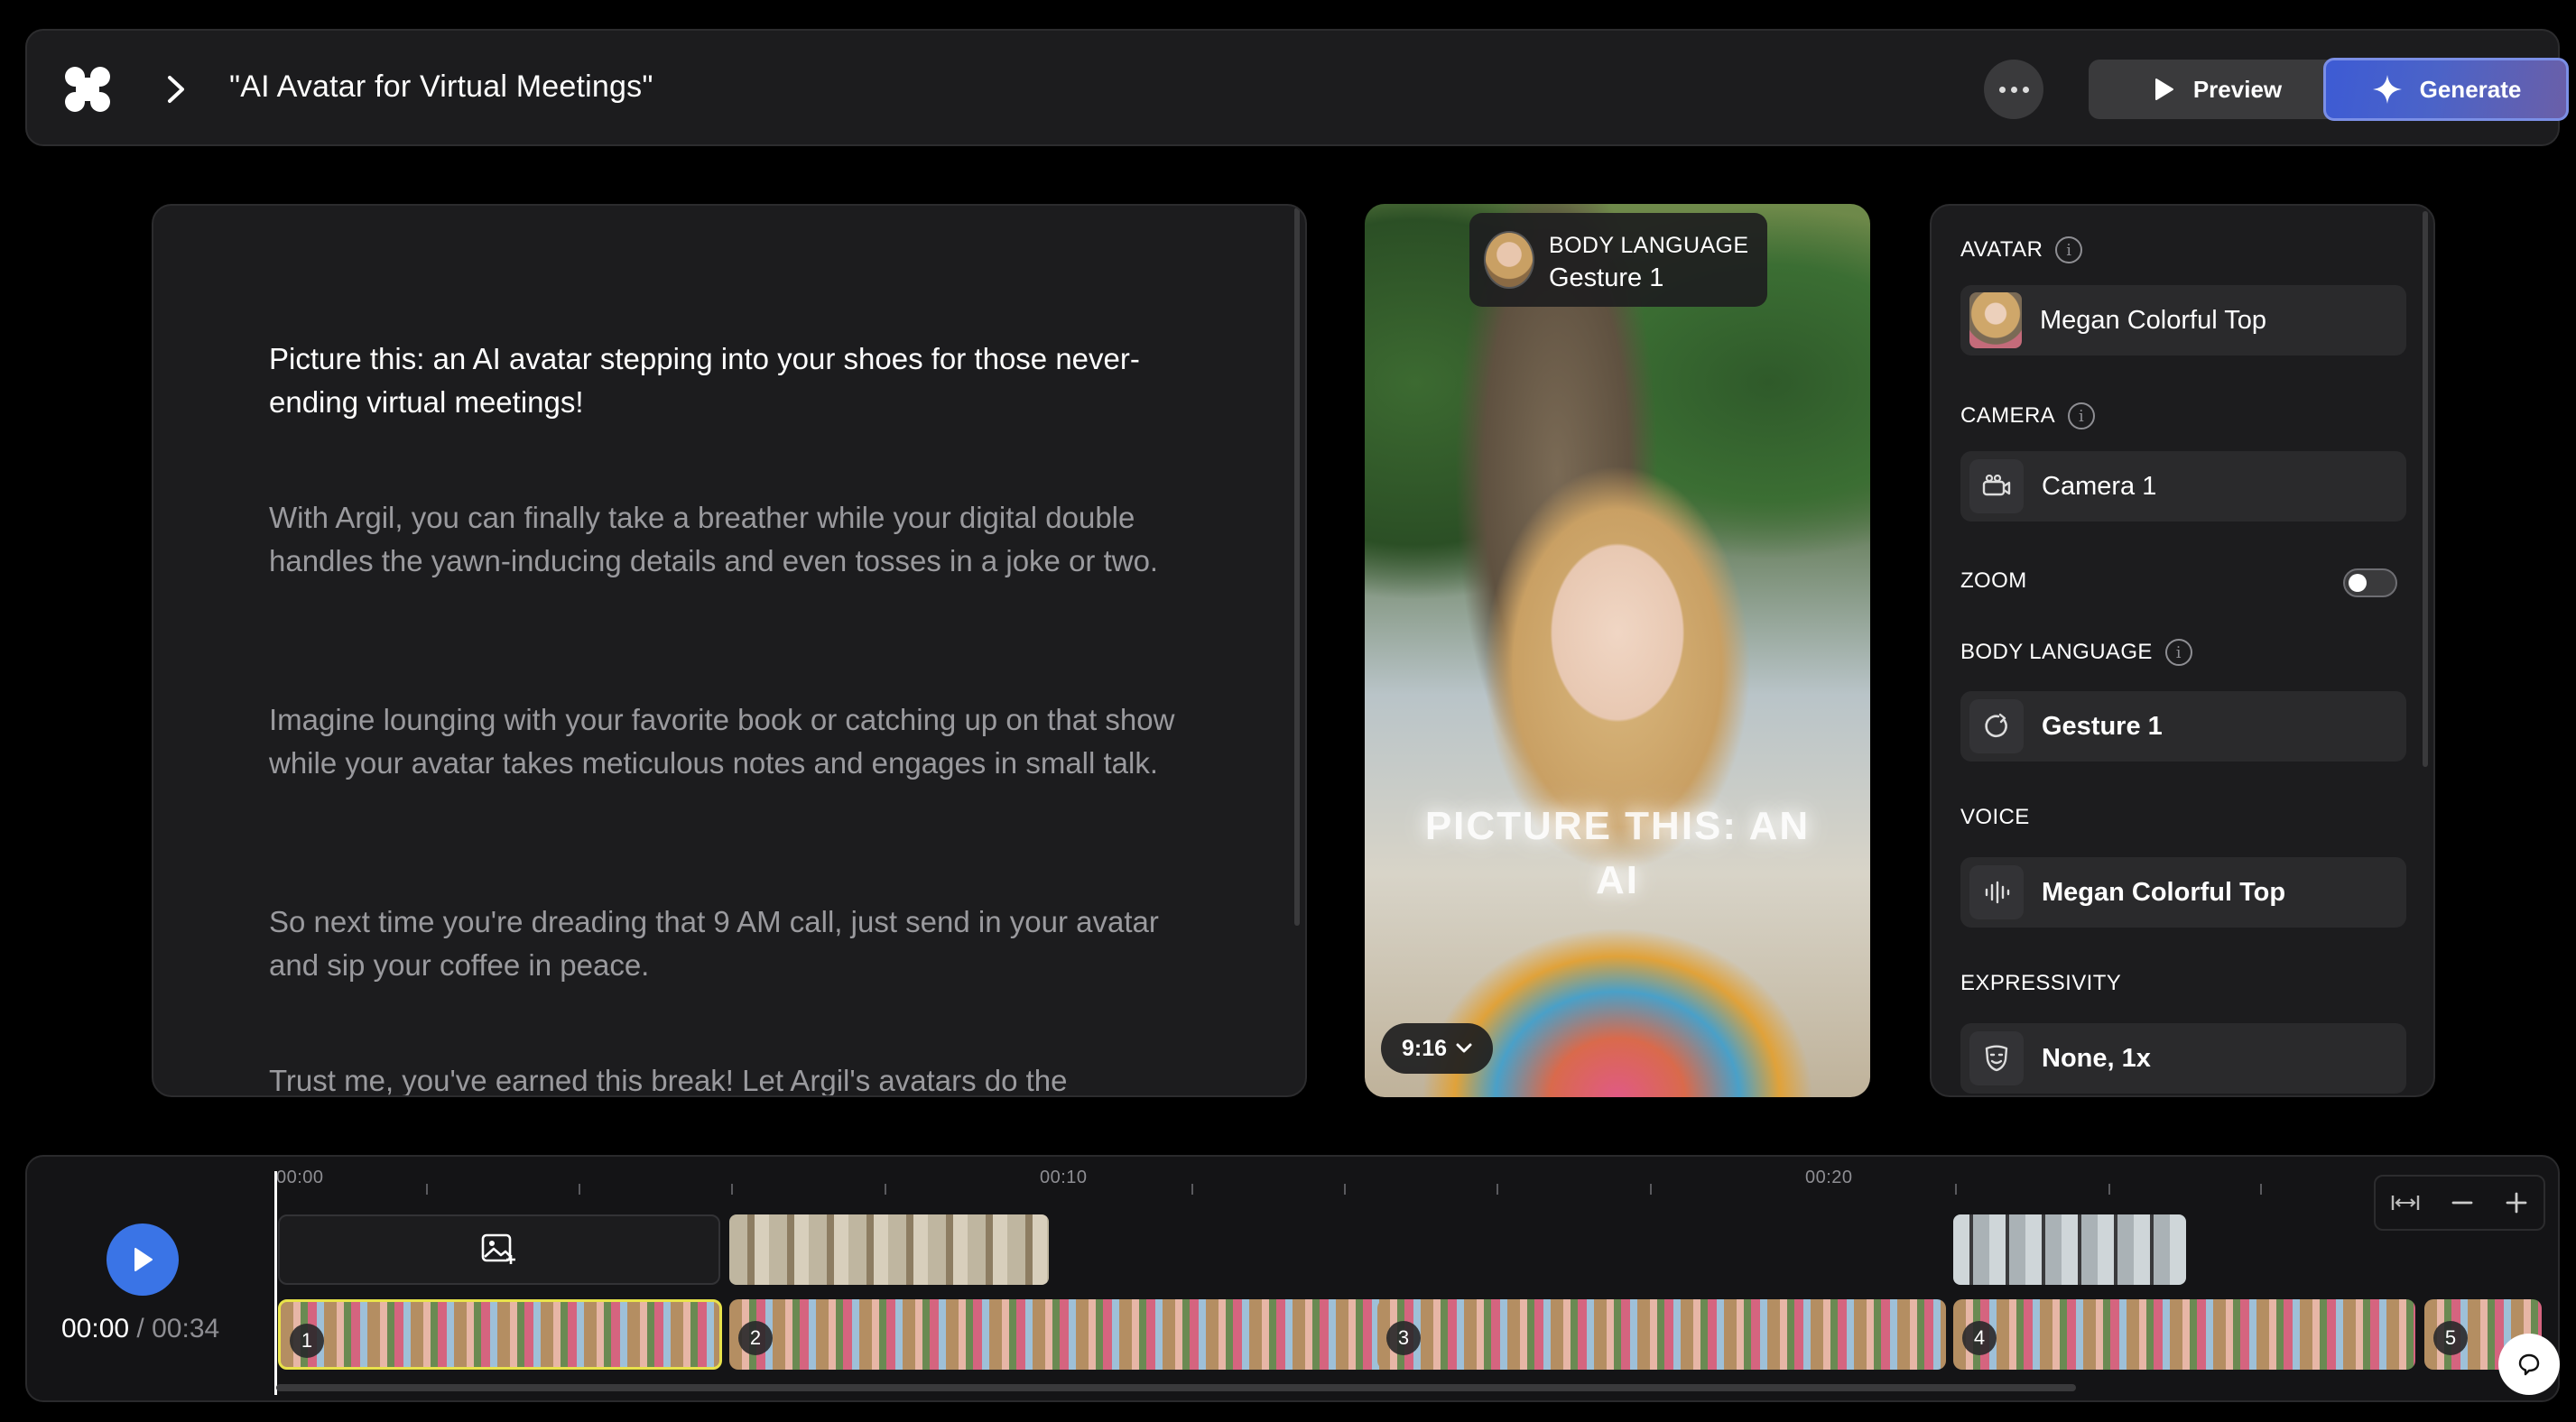 This screenshot has width=2576, height=1422. What do you see at coordinates (87, 89) in the screenshot?
I see `app-logo-icon` at bounding box center [87, 89].